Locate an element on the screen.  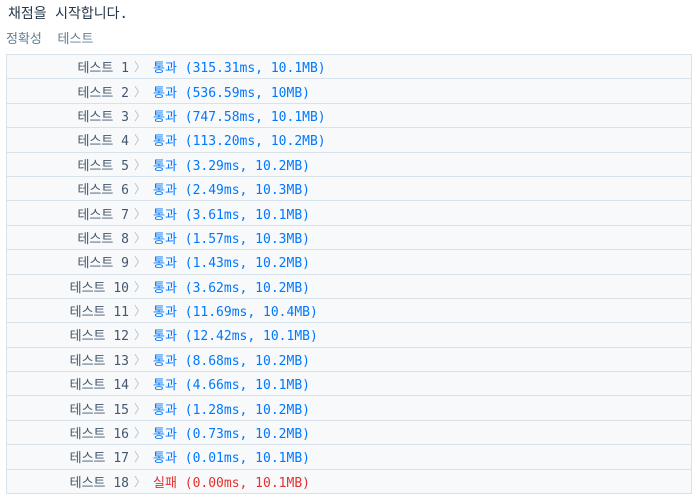
test-result-row: 테스트 4 〉 통과 (113.20ms, 10.2MB) is located at coordinates (349, 140).